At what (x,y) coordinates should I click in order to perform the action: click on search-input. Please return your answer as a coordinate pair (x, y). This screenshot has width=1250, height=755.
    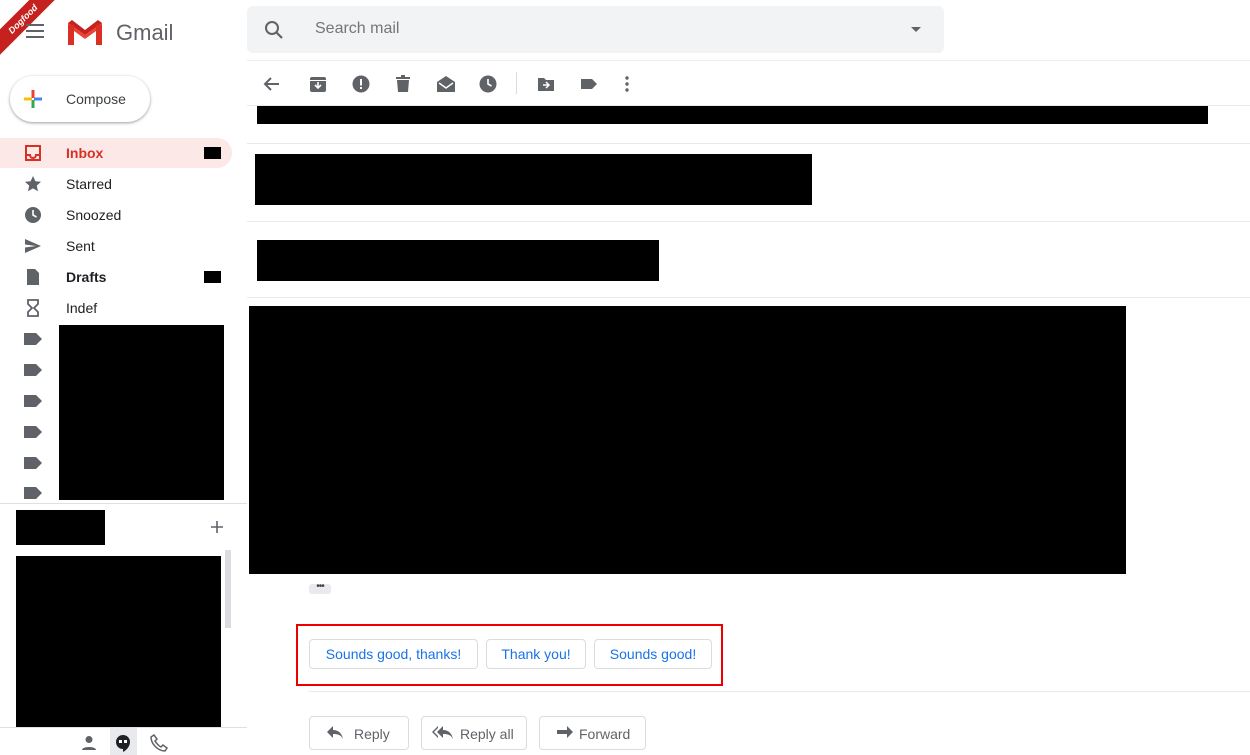
    Looking at the image, I should click on (595, 29).